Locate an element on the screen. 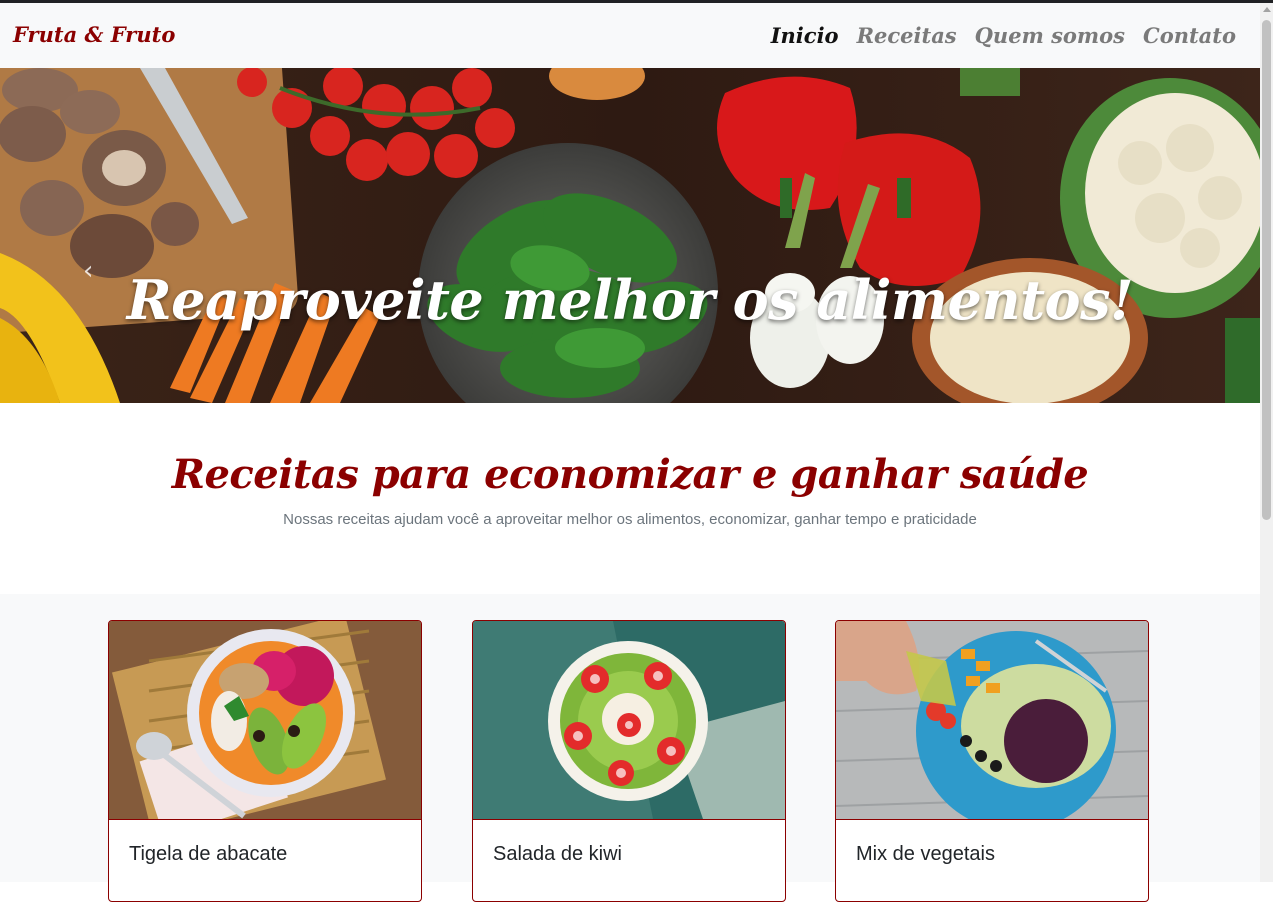 This screenshot has height=902, width=1273. recipe-card-mix-de-vegetais: Mix de vegetais is located at coordinates (992, 761).